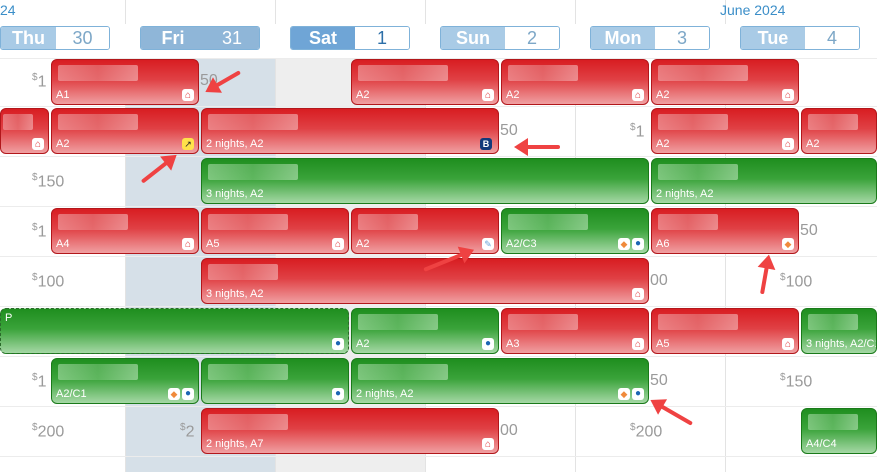 The height and width of the screenshot is (472, 877). Describe the element at coordinates (839, 431) in the screenshot. I see `booking-block: A4/C4` at that location.